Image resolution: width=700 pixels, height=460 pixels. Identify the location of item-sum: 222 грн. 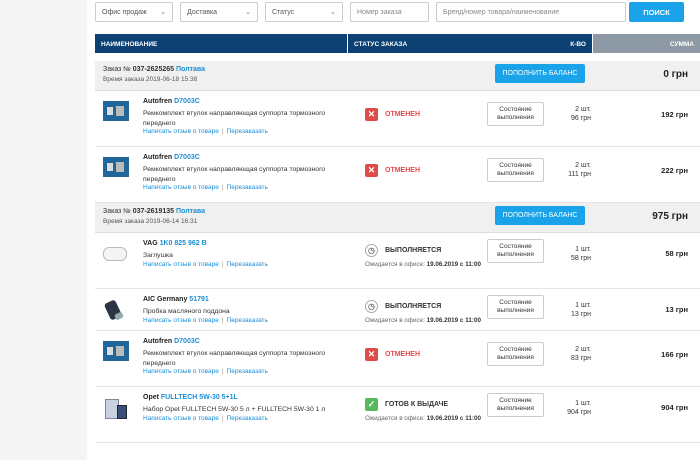
(674, 170).